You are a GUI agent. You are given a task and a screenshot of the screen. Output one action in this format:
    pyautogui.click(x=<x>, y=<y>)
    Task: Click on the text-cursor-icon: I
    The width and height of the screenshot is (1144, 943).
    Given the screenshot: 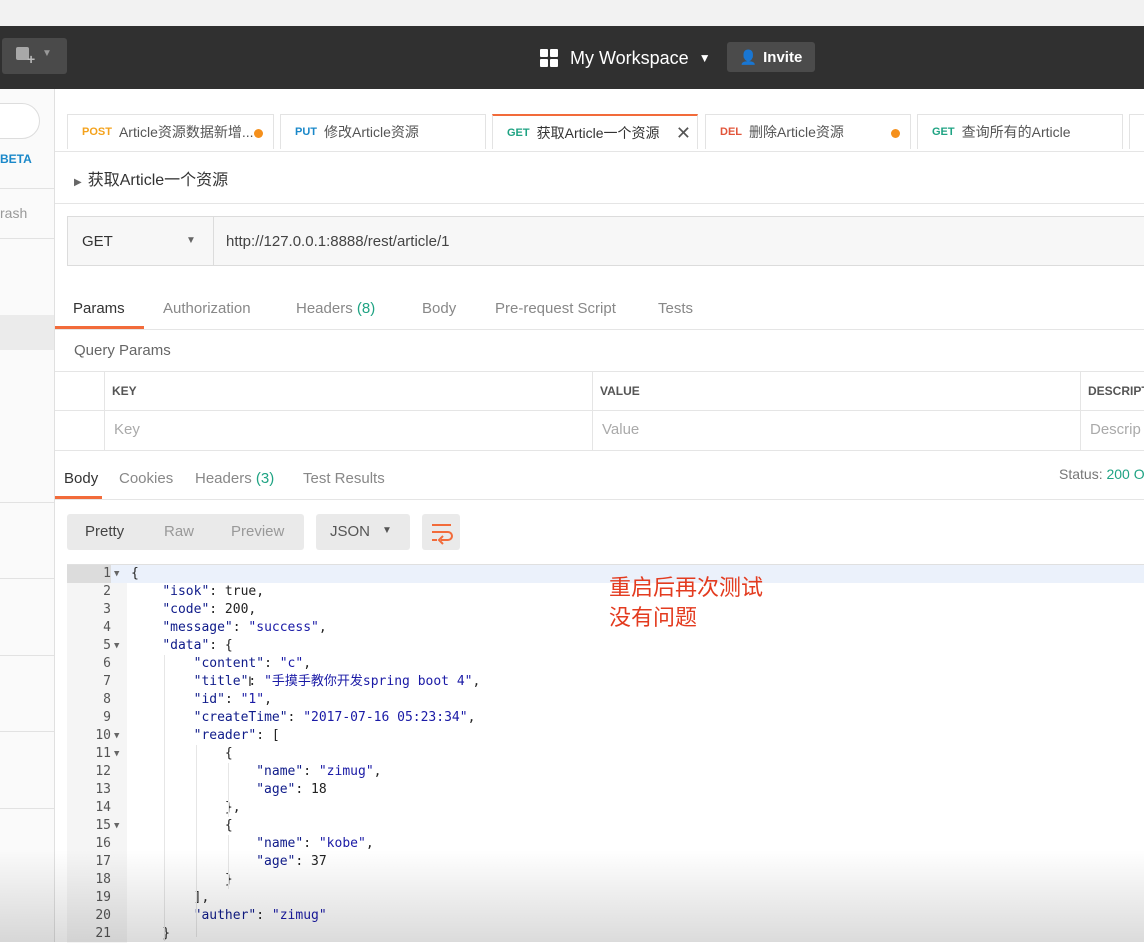 What is the action you would take?
    pyautogui.click(x=250, y=681)
    